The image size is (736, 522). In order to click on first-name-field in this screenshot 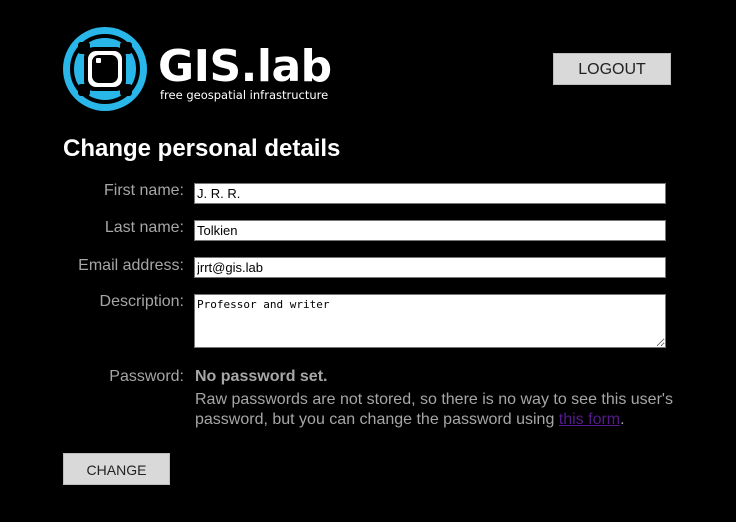, I will do `click(430, 193)`.